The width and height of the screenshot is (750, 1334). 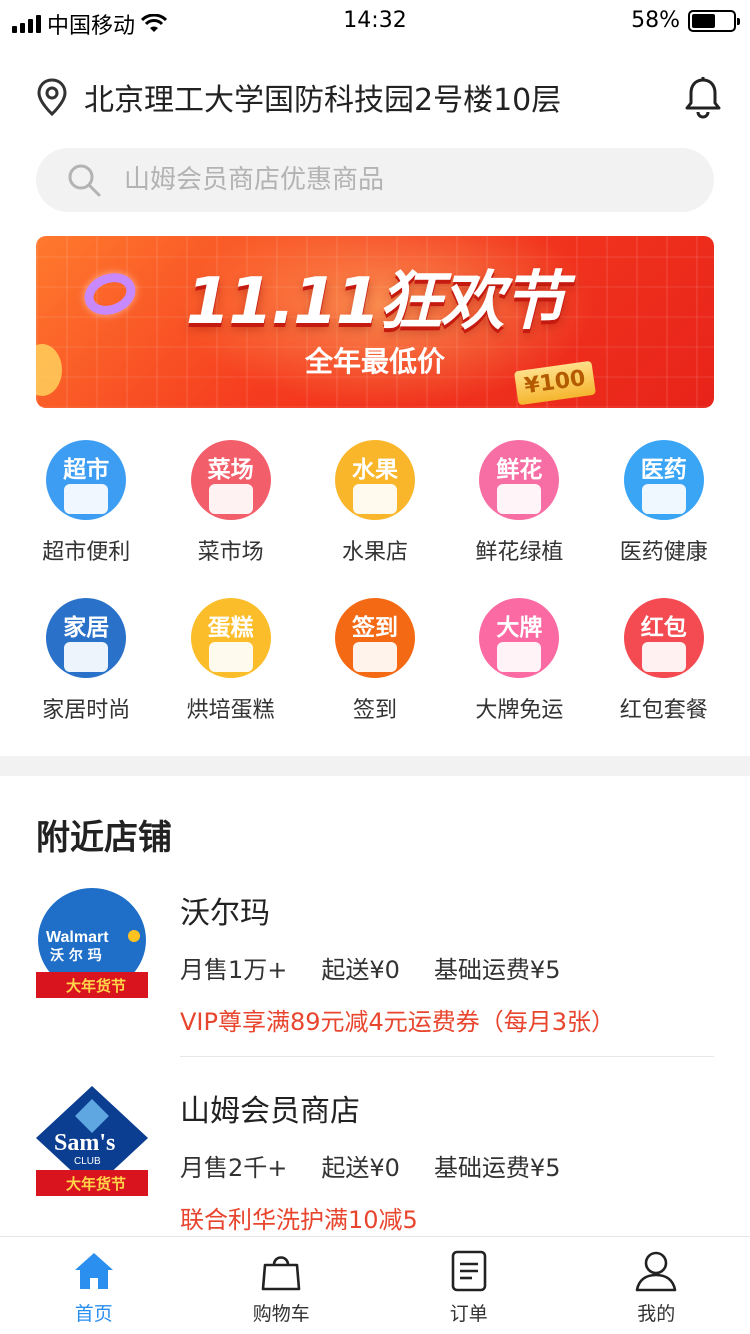 I want to click on red-packet-icon: 红包, so click(x=663, y=638).